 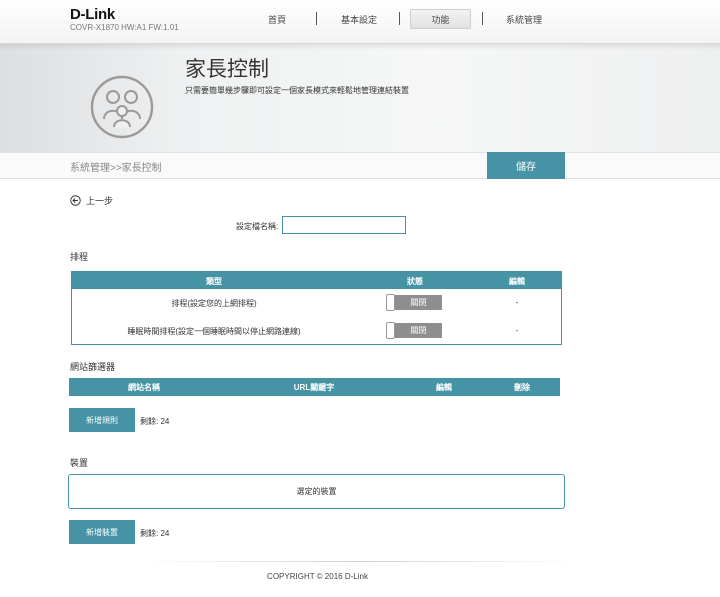 What do you see at coordinates (155, 533) in the screenshot?
I see `devices-remaining: 剩餘: 24` at bounding box center [155, 533].